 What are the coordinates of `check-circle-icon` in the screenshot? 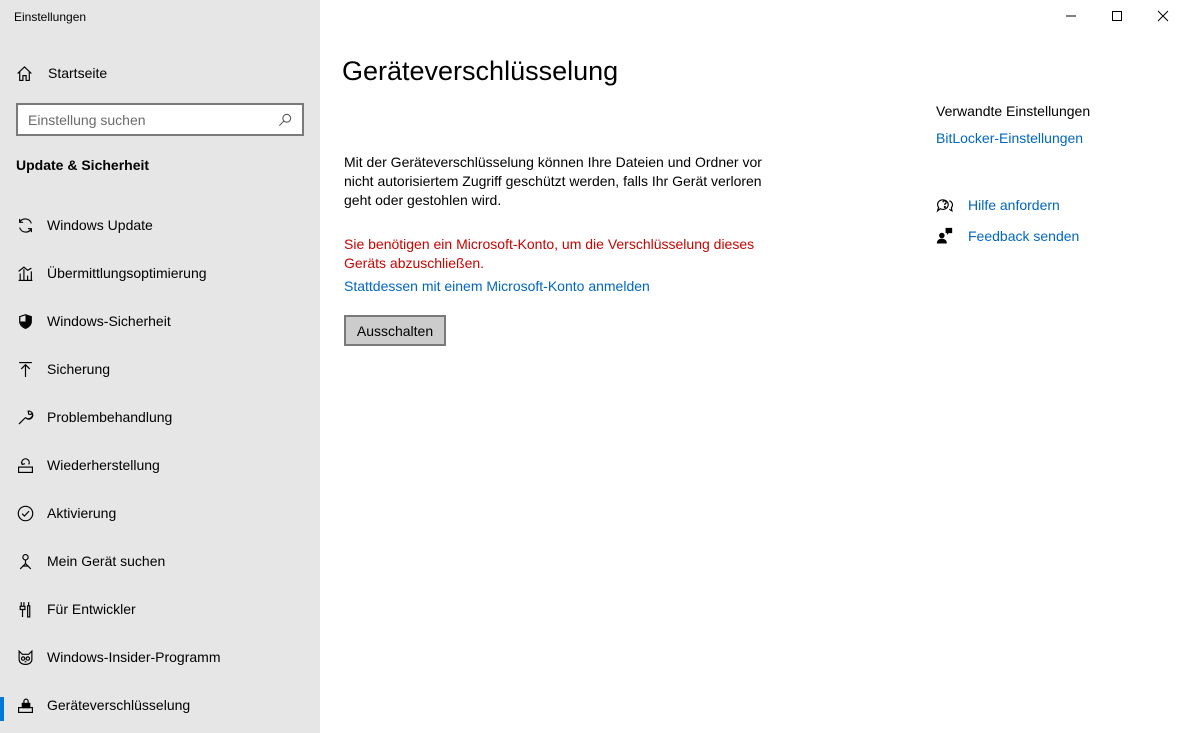 It's located at (25, 513).